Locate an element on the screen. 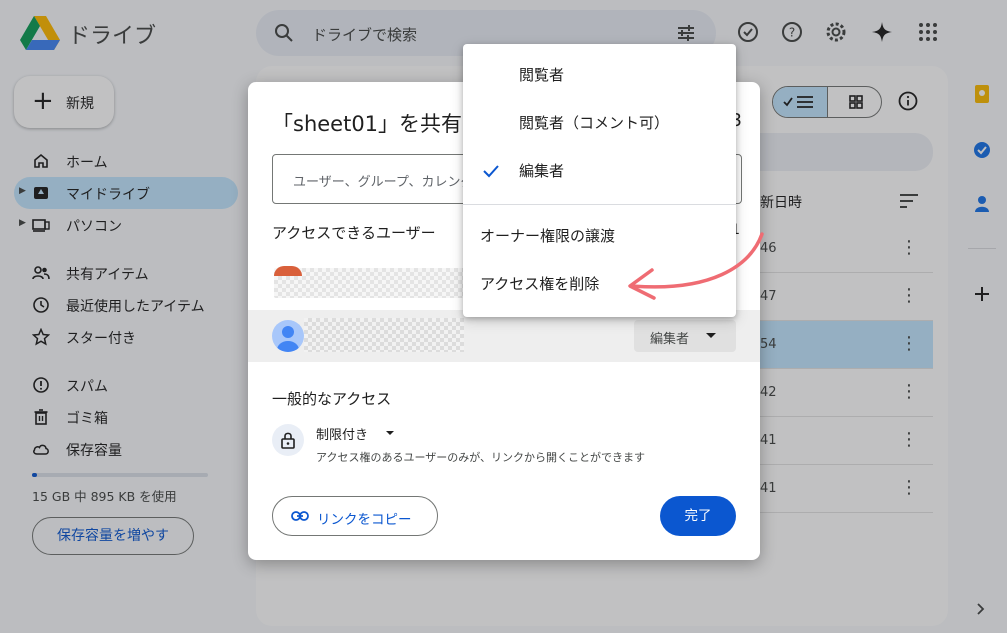 Image resolution: width=1007 pixels, height=633 pixels. shared-user-row: 編集者 is located at coordinates (504, 336).